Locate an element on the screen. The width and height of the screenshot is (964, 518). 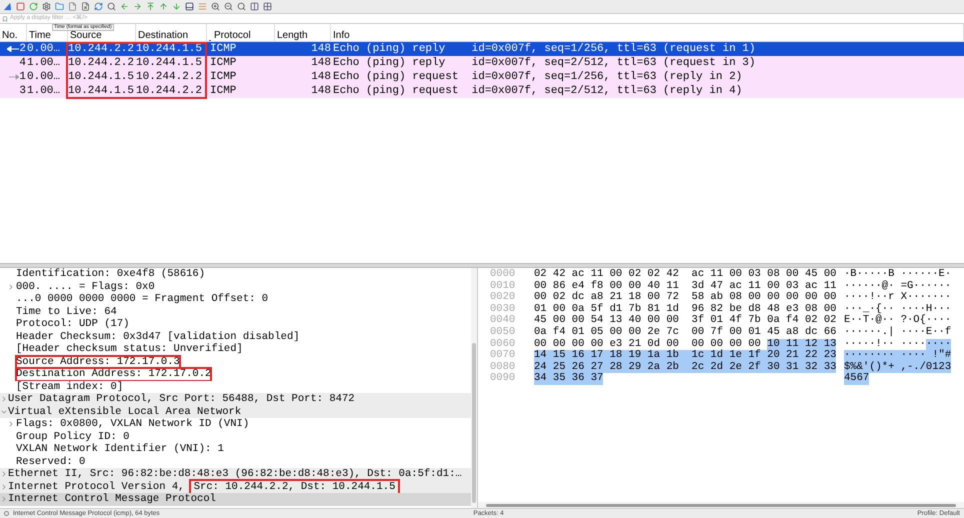
ascii-text: ·····!·· ···· is located at coordinates (885, 344).